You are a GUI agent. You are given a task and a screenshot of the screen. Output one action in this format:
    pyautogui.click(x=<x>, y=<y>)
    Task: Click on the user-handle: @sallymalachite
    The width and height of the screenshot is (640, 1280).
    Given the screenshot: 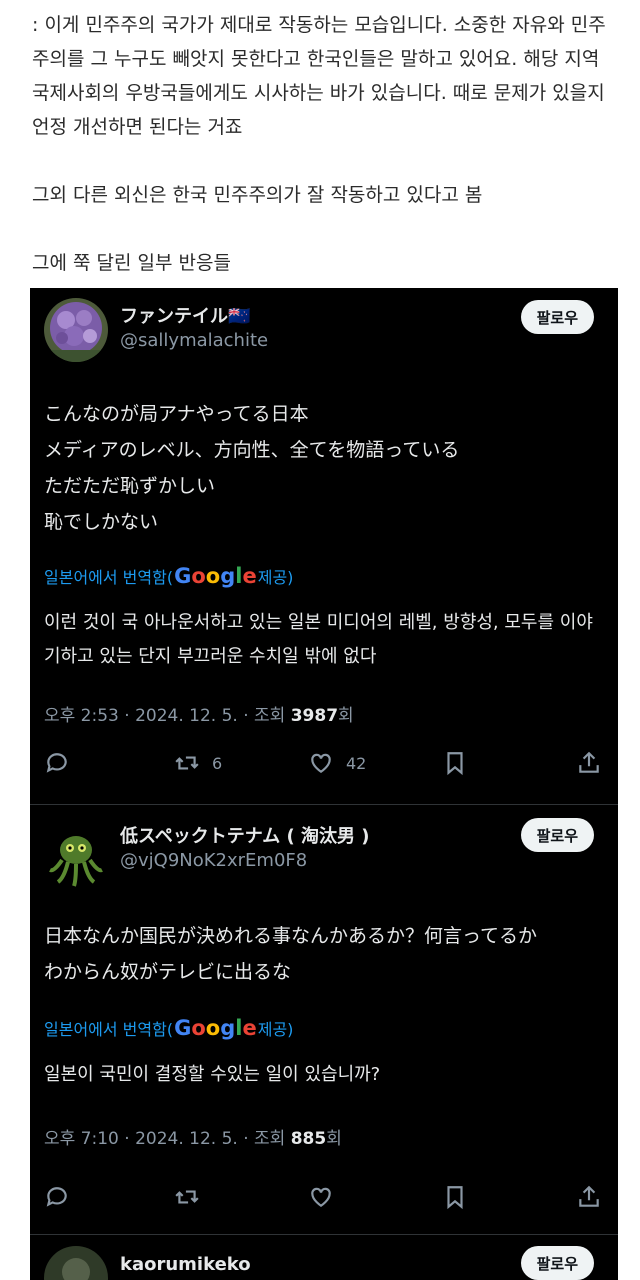 What is the action you would take?
    pyautogui.click(x=194, y=340)
    